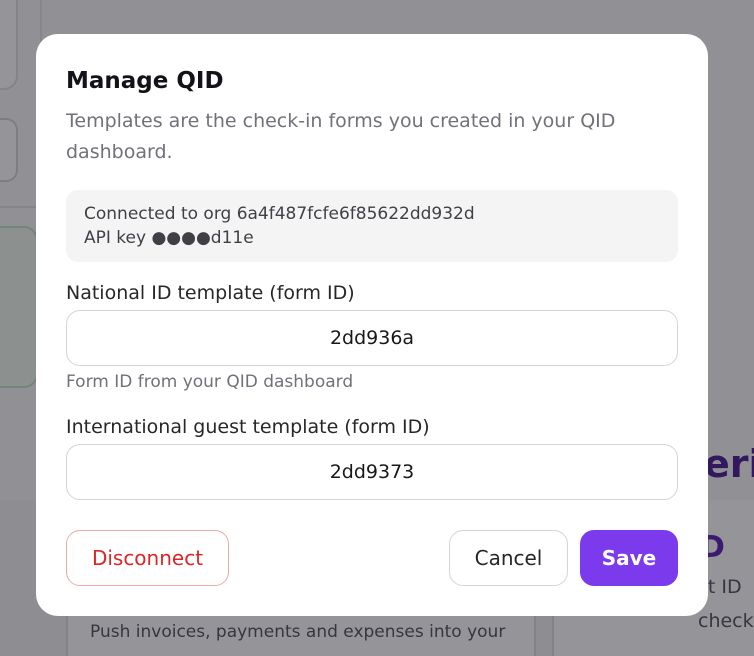 This screenshot has height=656, width=754. What do you see at coordinates (372, 472) in the screenshot?
I see `international-template-input` at bounding box center [372, 472].